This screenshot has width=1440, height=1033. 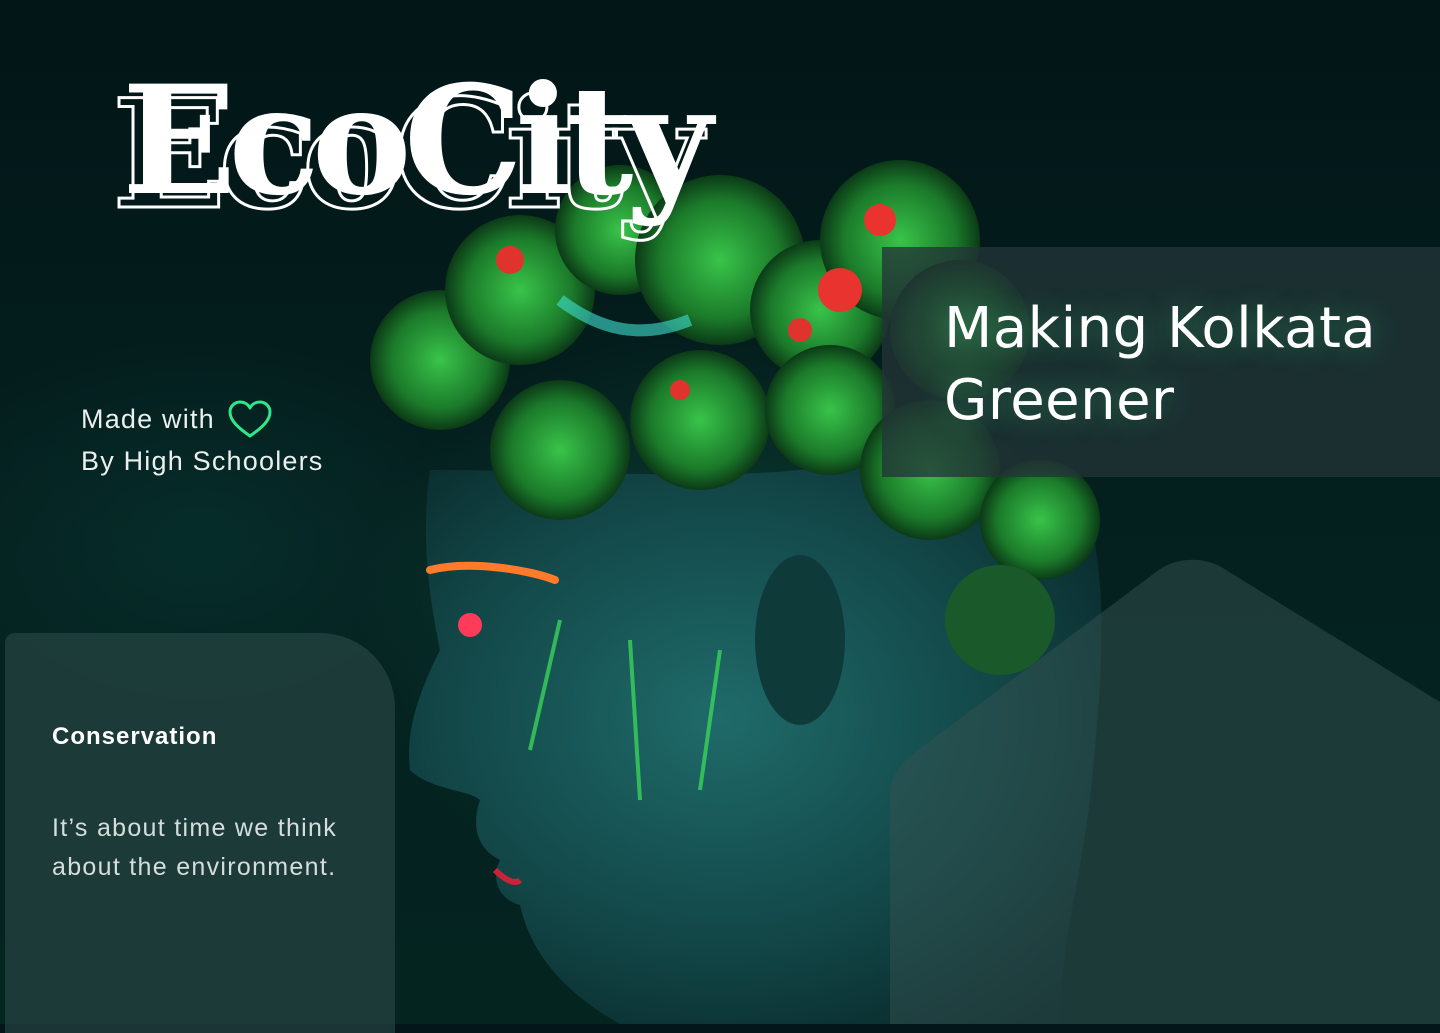 What do you see at coordinates (202, 440) in the screenshot?
I see `made-with-block: Made with By High Schoolers` at bounding box center [202, 440].